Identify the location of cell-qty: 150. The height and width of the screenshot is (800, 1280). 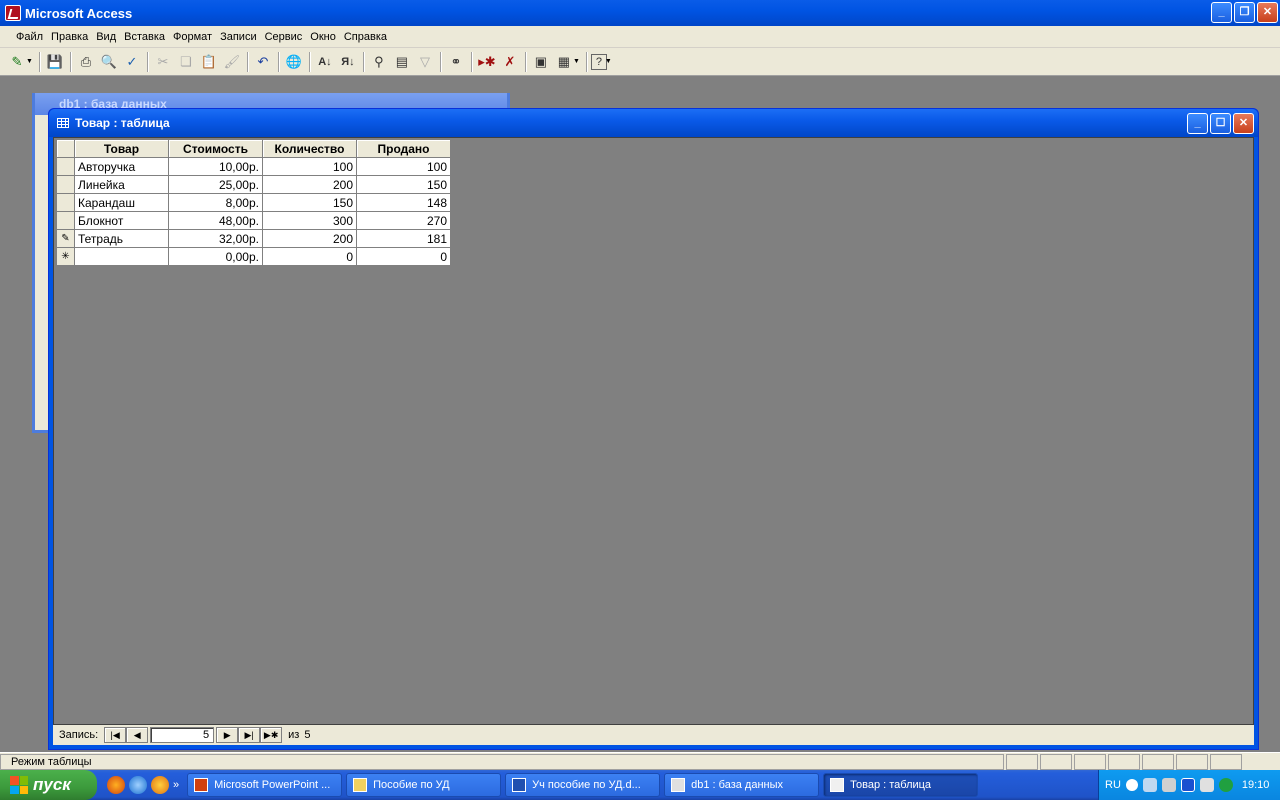
(309, 202).